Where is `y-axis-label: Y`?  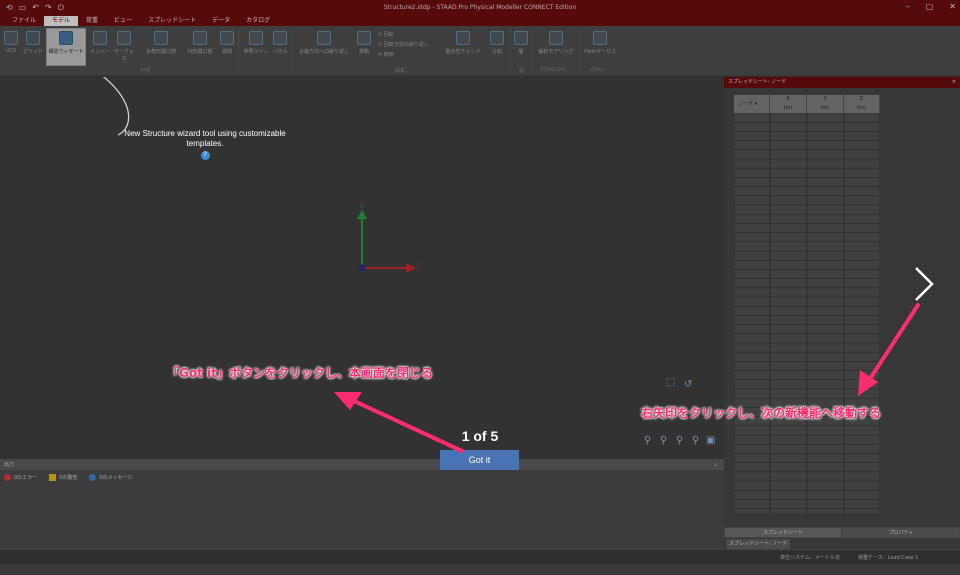 y-axis-label: Y is located at coordinates (362, 208).